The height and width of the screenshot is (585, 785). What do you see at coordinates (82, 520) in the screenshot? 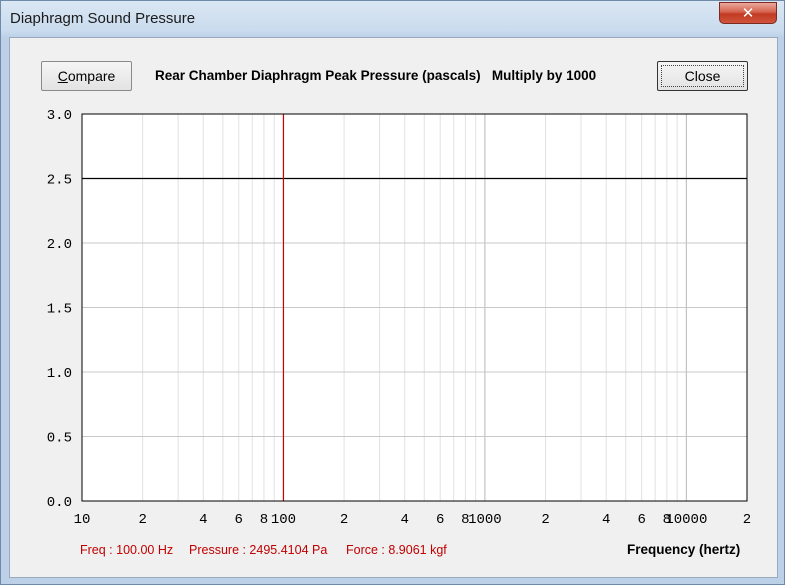
I see `x-tick-label: 10` at bounding box center [82, 520].